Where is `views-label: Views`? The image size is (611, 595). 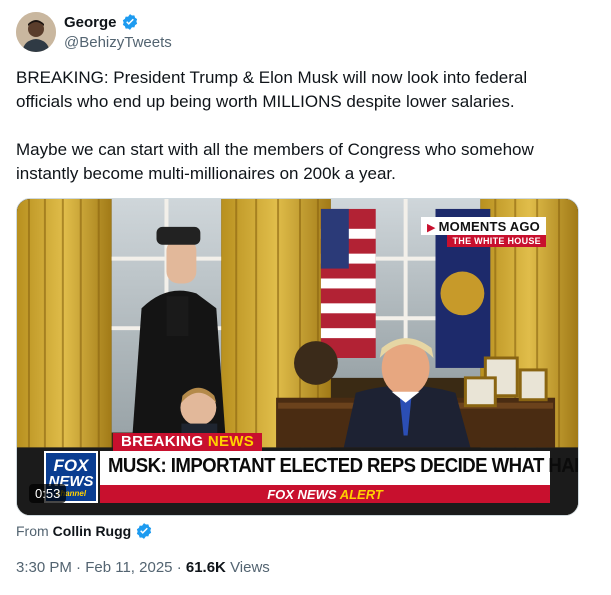 views-label: Views is located at coordinates (250, 567).